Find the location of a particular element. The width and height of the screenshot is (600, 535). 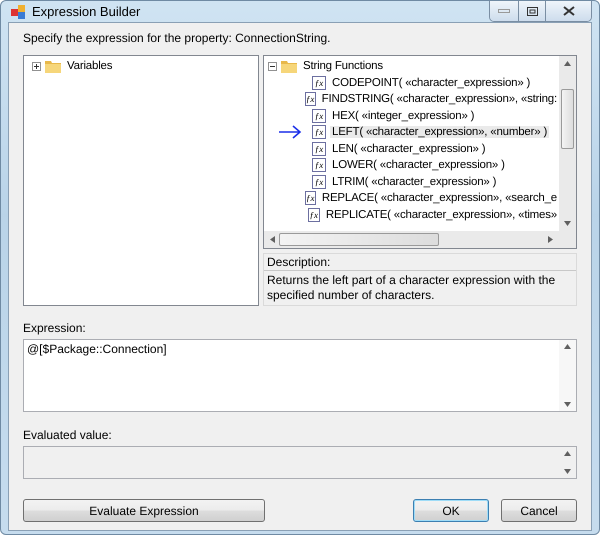

tree-item: String Functions is located at coordinates (343, 66).